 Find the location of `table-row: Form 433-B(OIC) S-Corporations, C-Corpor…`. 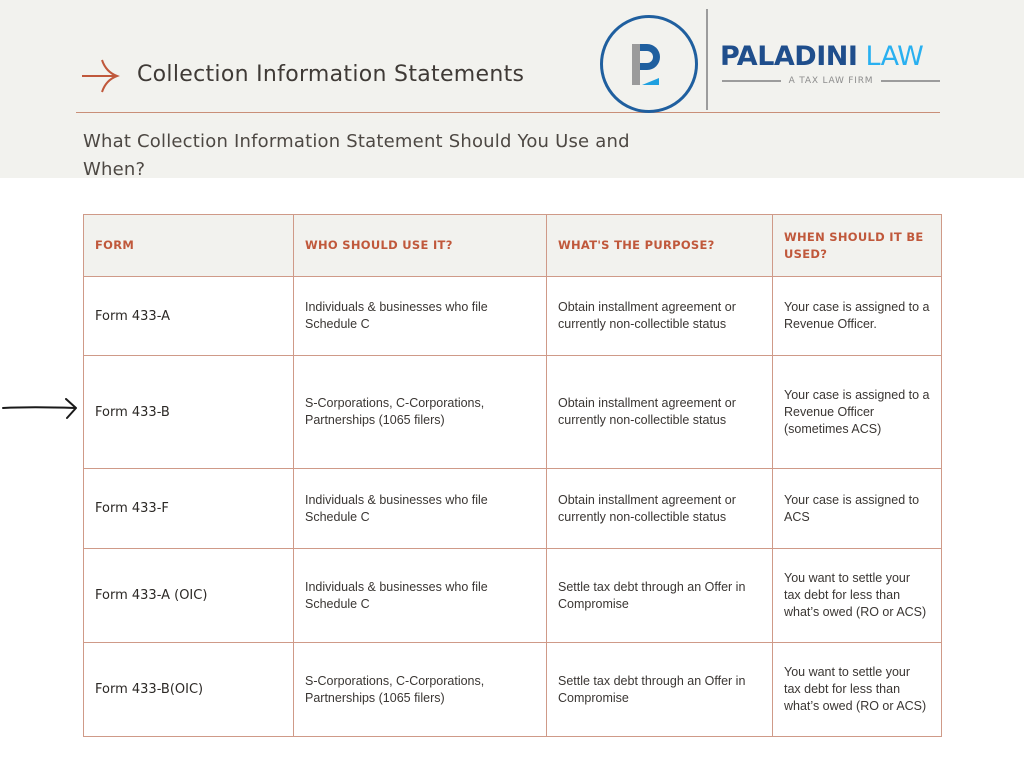

table-row: Form 433-B(OIC) S-Corporations, C-Corpor… is located at coordinates (512, 689).